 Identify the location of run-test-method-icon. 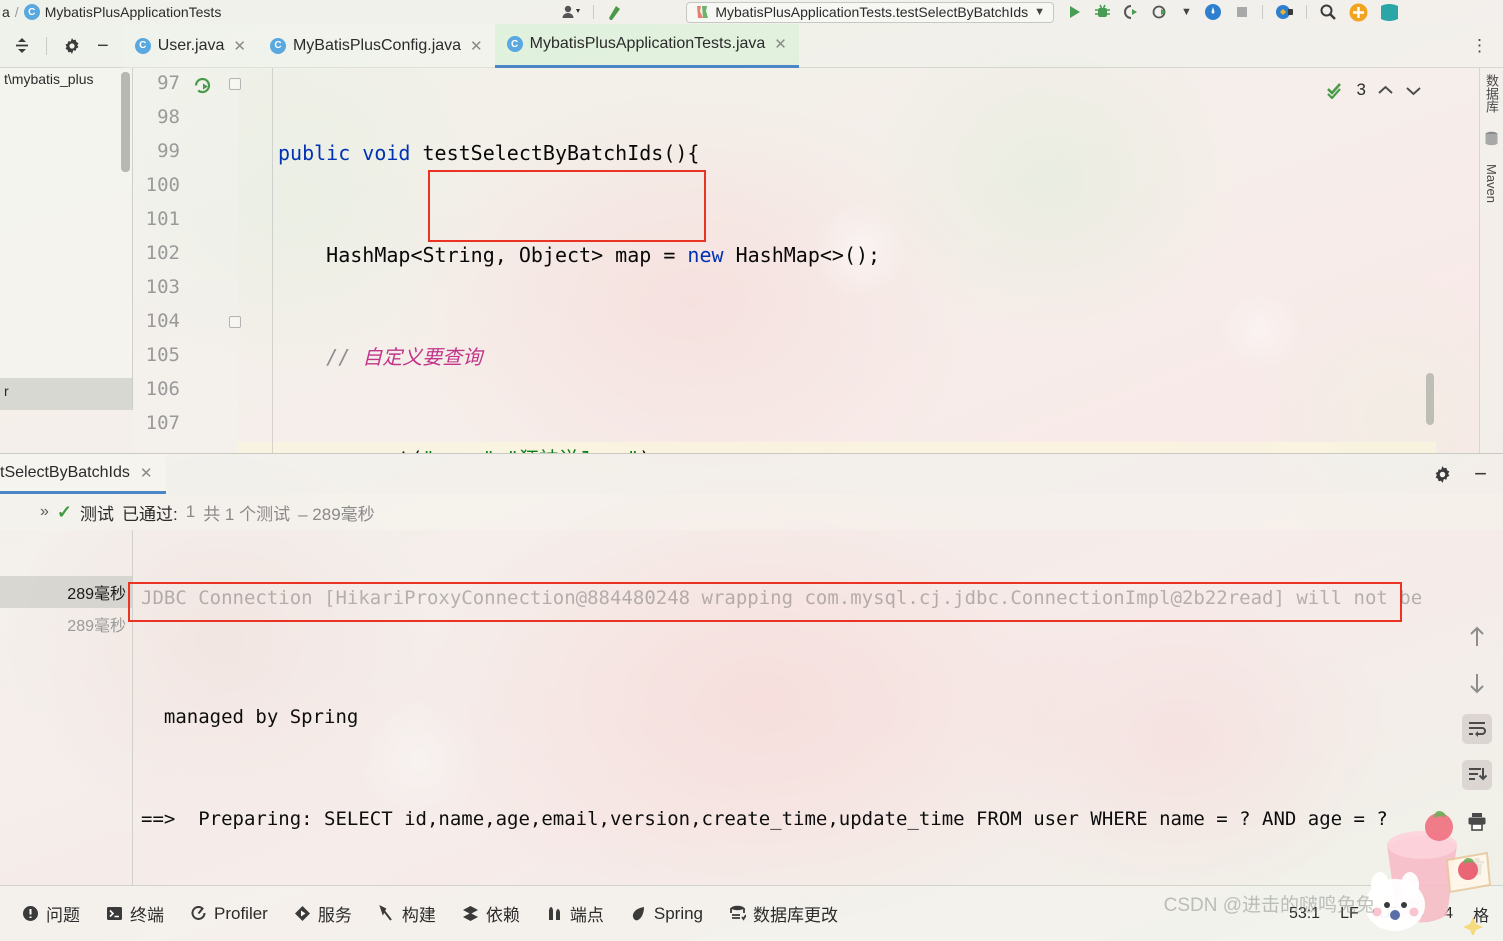
(202, 85).